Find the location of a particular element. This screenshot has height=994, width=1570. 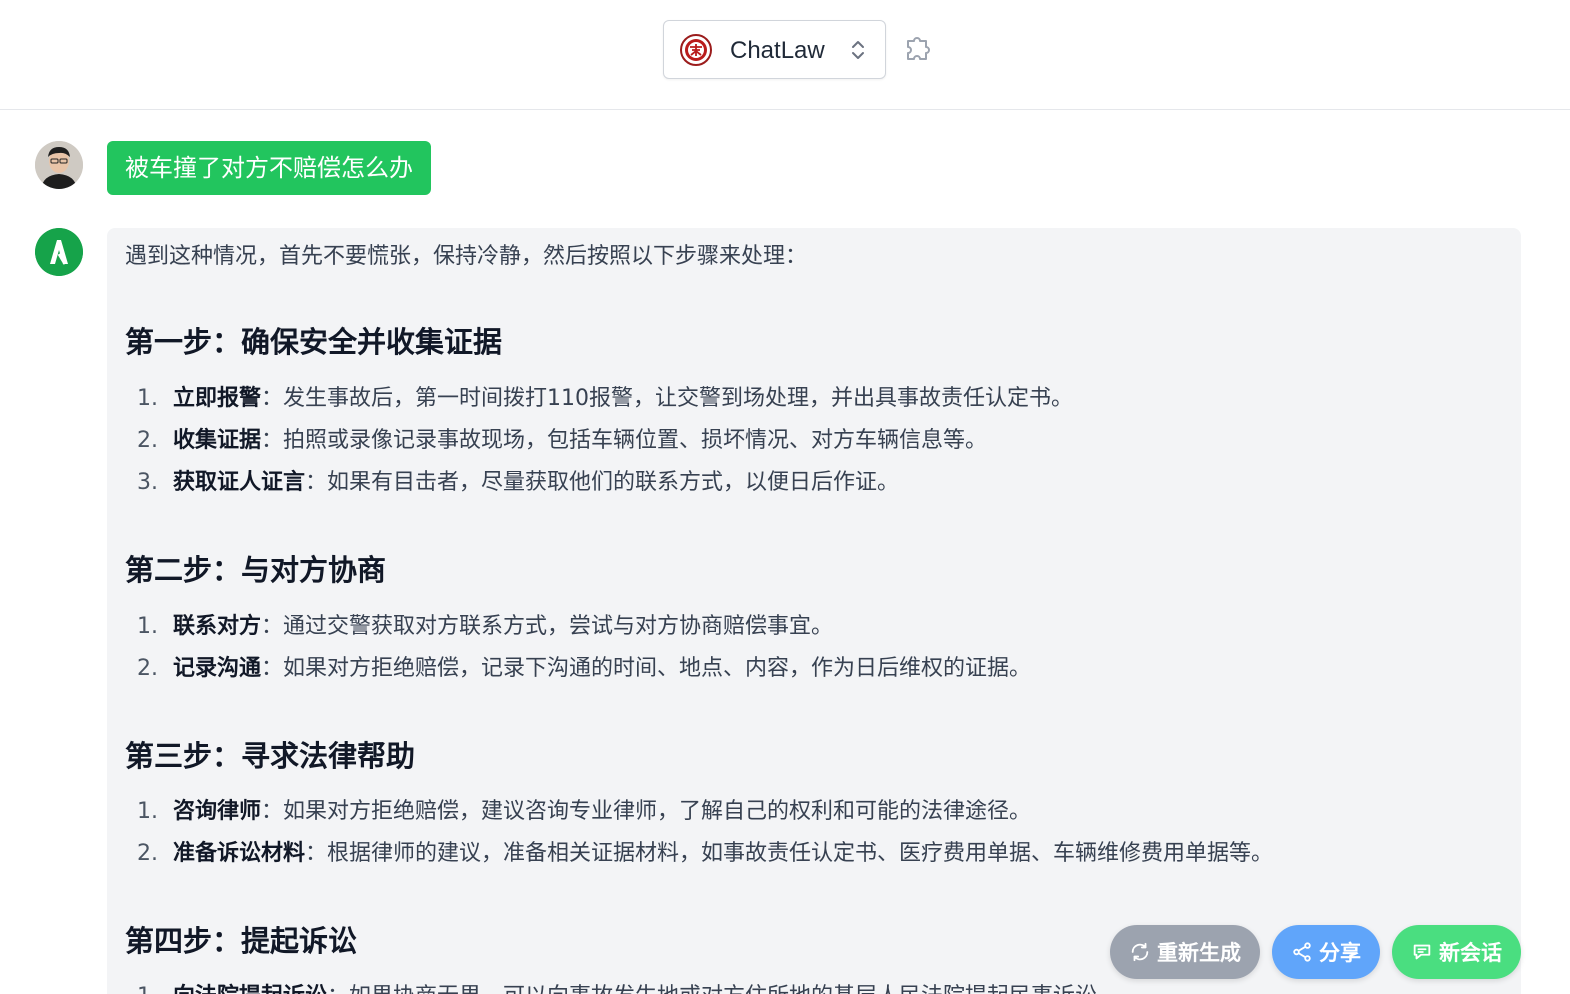

share-button: 分享 is located at coordinates (1326, 952).